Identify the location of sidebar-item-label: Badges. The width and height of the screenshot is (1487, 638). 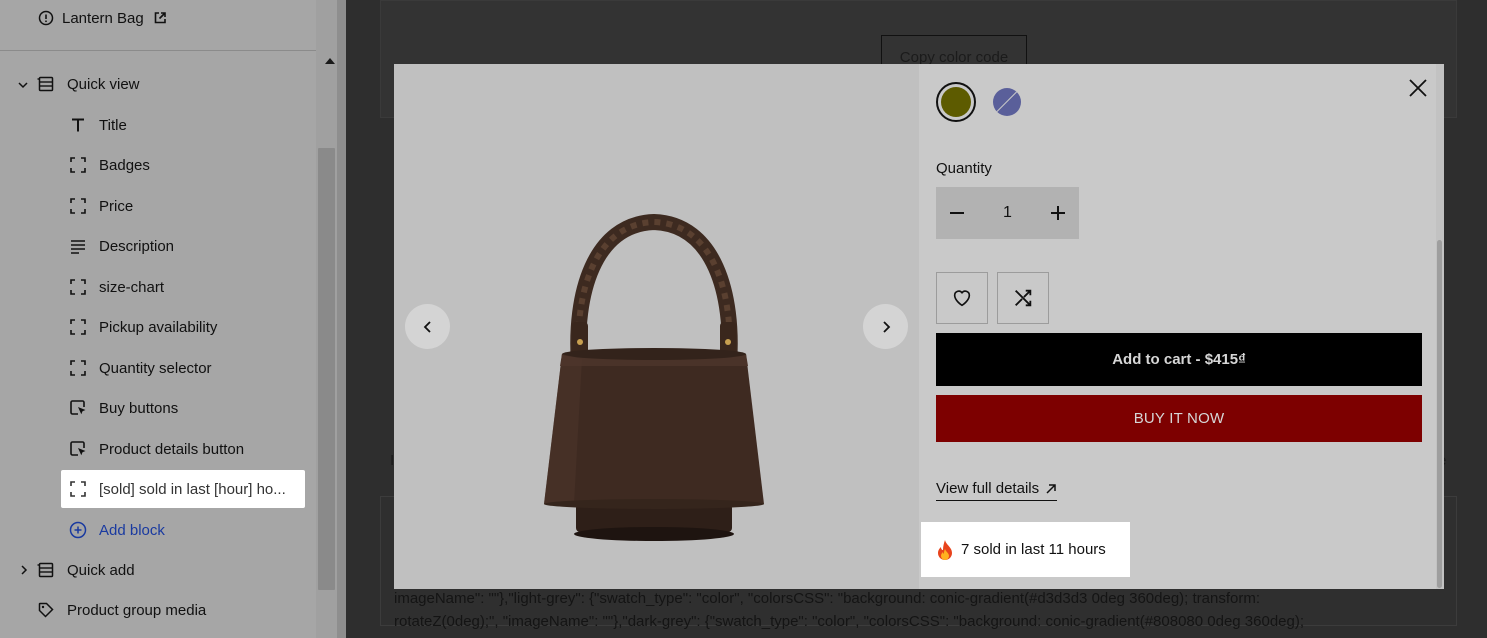
(124, 165).